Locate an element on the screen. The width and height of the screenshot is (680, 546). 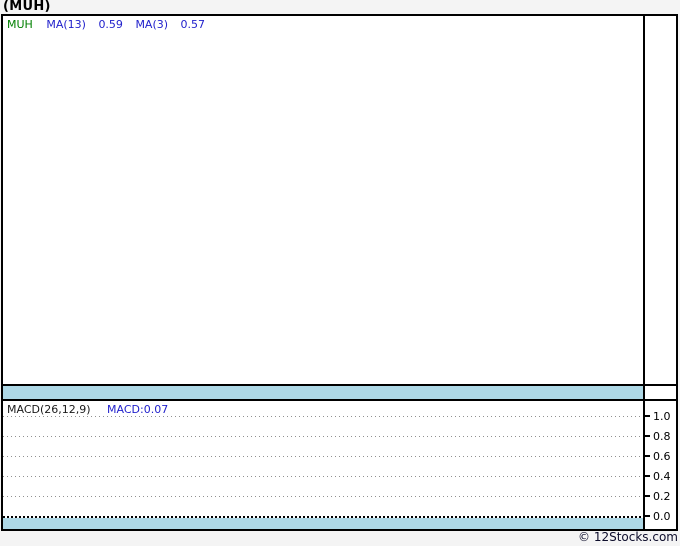
macd-gridline-1.0 is located at coordinates (323, 416).